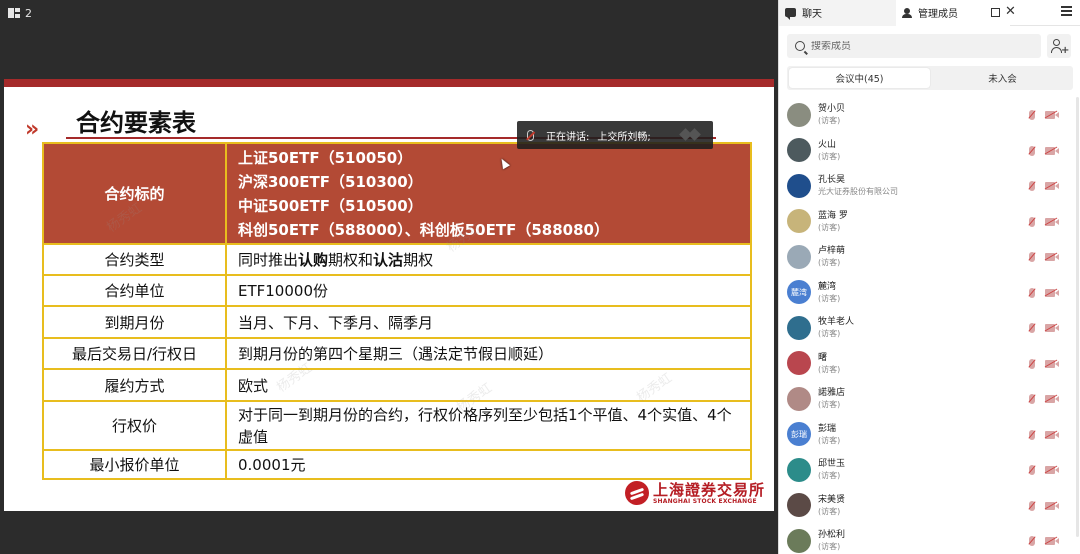 Image resolution: width=1080 pixels, height=554 pixels. I want to click on member-role: 光大证券股份有限公司, so click(858, 192).